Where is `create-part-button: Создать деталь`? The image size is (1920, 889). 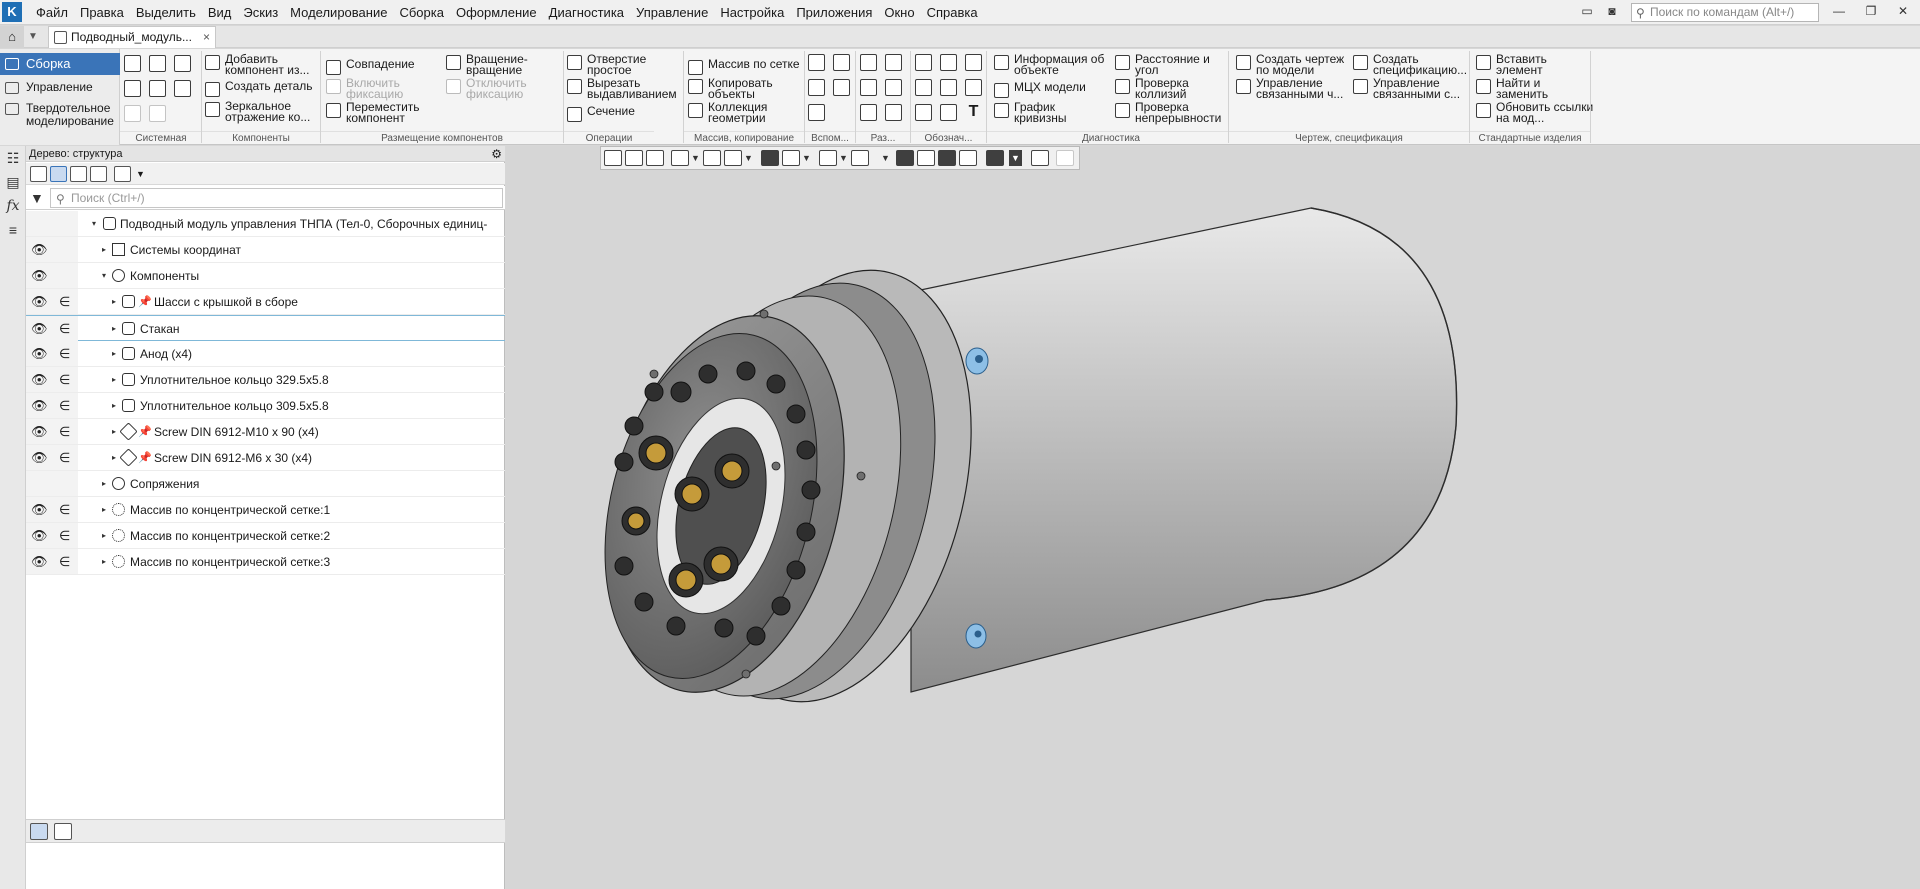
create-part-button: Создать деталь is located at coordinates (259, 88).